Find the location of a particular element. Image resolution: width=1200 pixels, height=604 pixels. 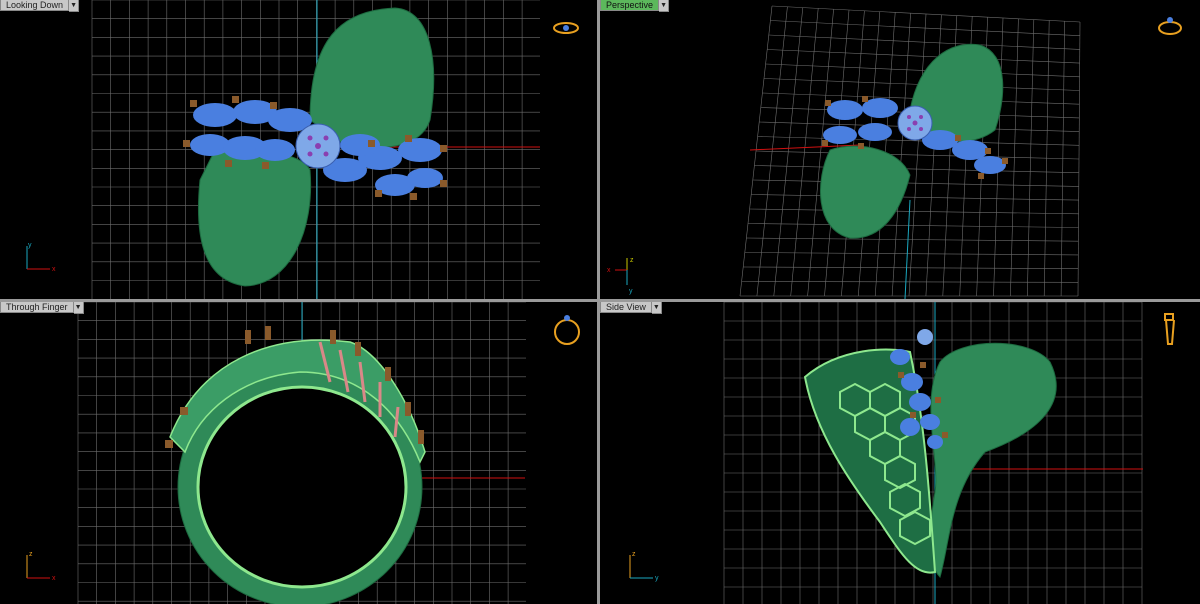

ring-band-right is located at coordinates (993, 460).